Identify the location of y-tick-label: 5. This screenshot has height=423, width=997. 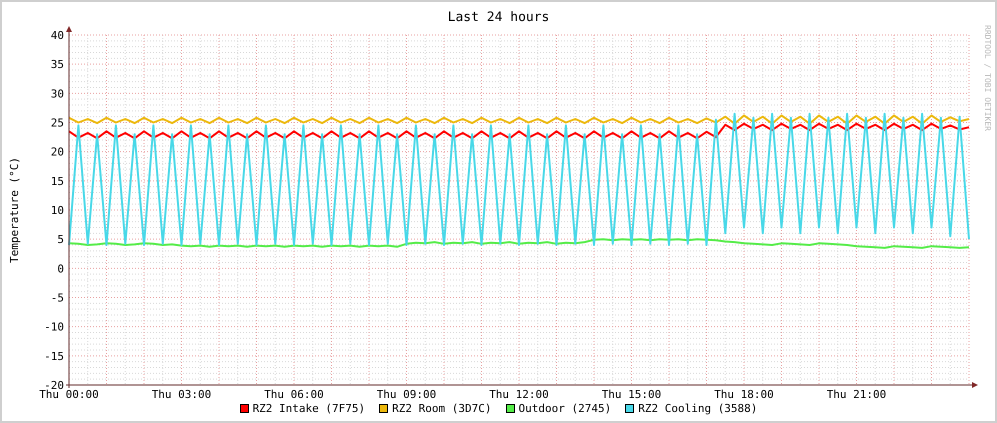
(60, 239).